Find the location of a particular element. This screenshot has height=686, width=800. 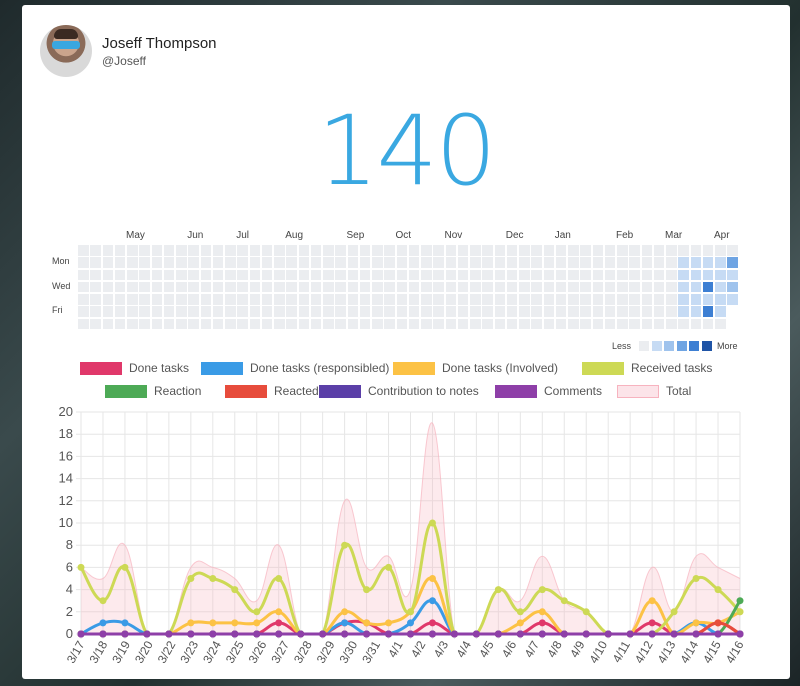

legend-item: Reaction is located at coordinates (153, 391).